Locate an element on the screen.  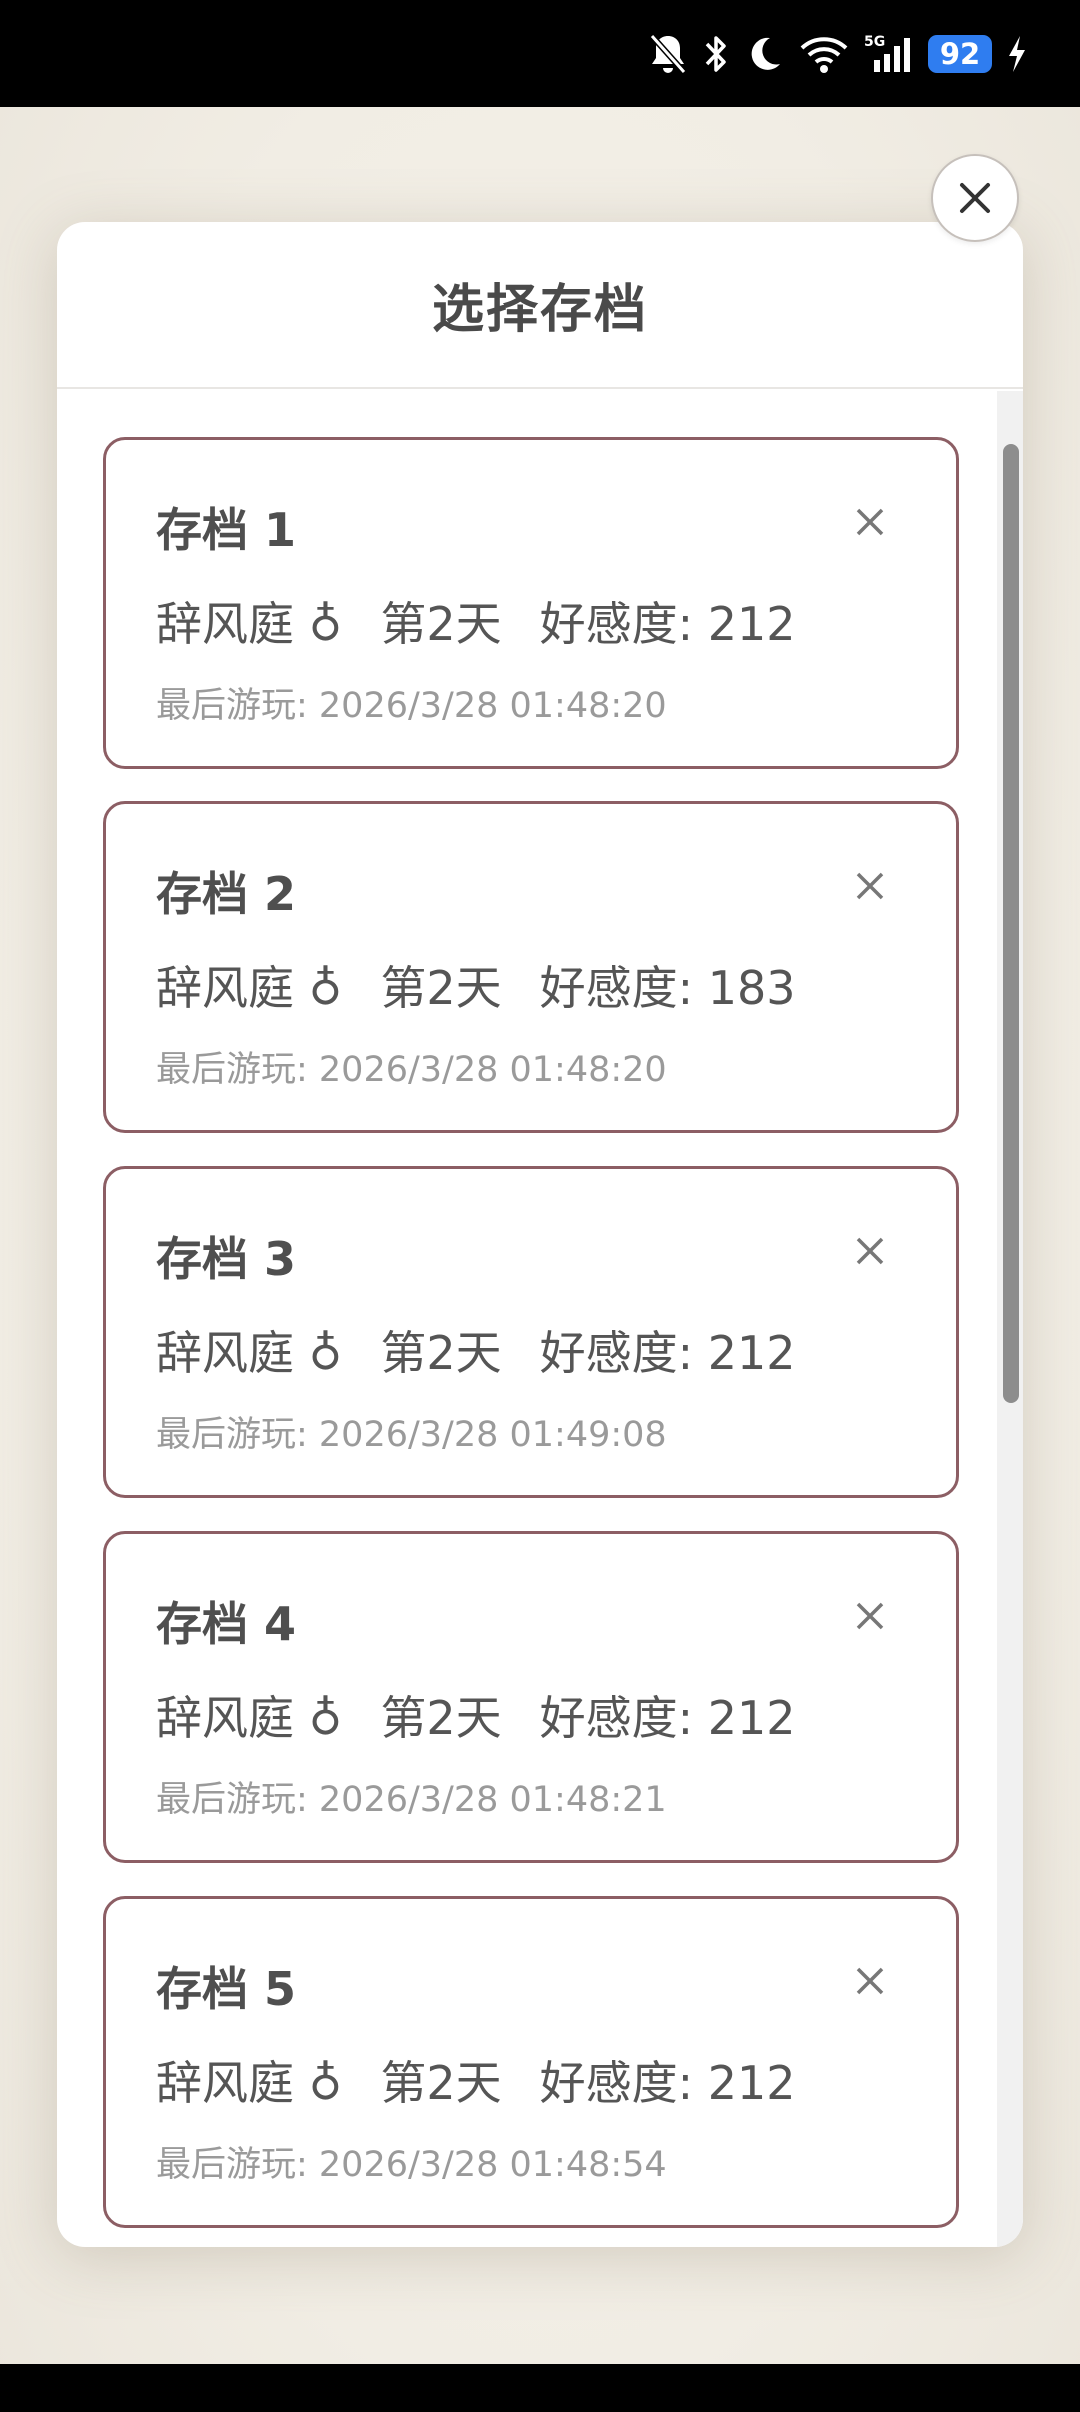
navigation-bar is located at coordinates (540, 2388).